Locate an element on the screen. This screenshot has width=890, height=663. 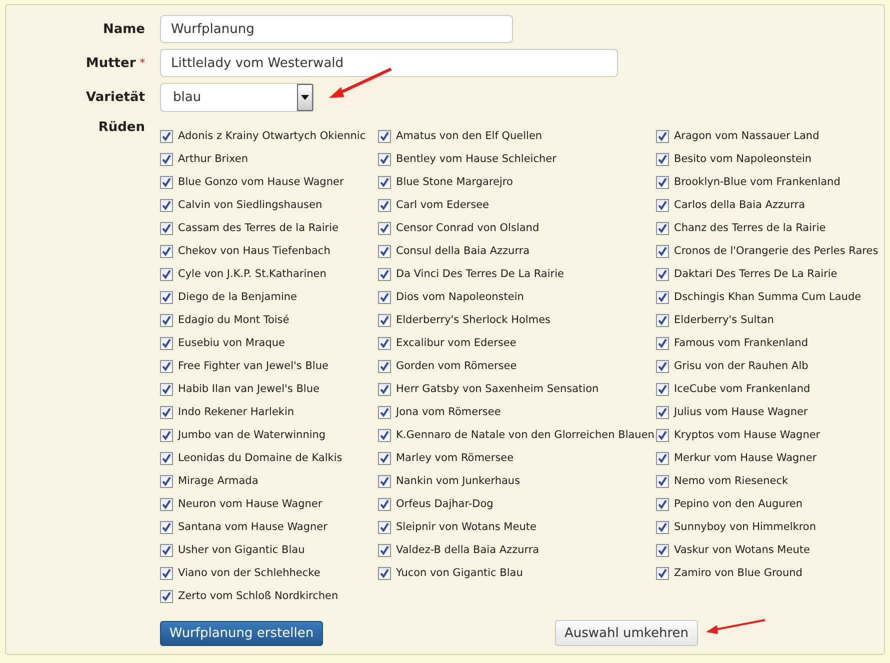
checkbox-label: Vaskur von Wotans Meute is located at coordinates (742, 550).